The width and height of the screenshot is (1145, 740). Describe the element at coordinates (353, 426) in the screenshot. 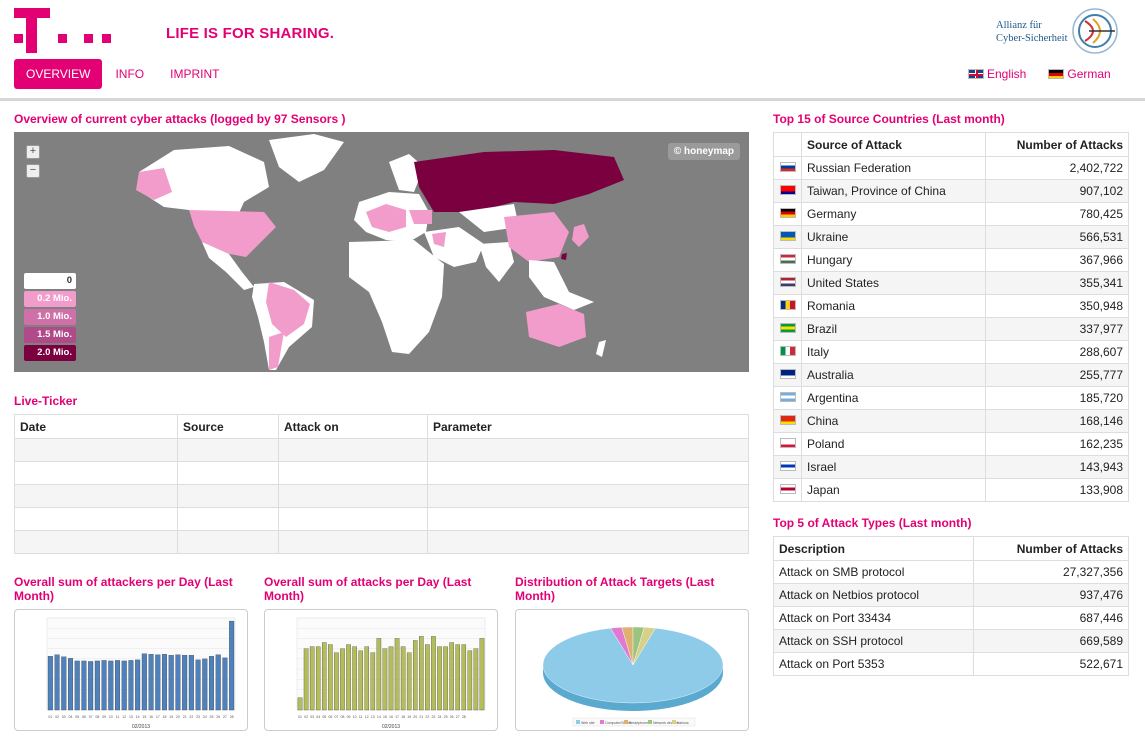

I see `ticker-col-attack-on: Attack on` at that location.